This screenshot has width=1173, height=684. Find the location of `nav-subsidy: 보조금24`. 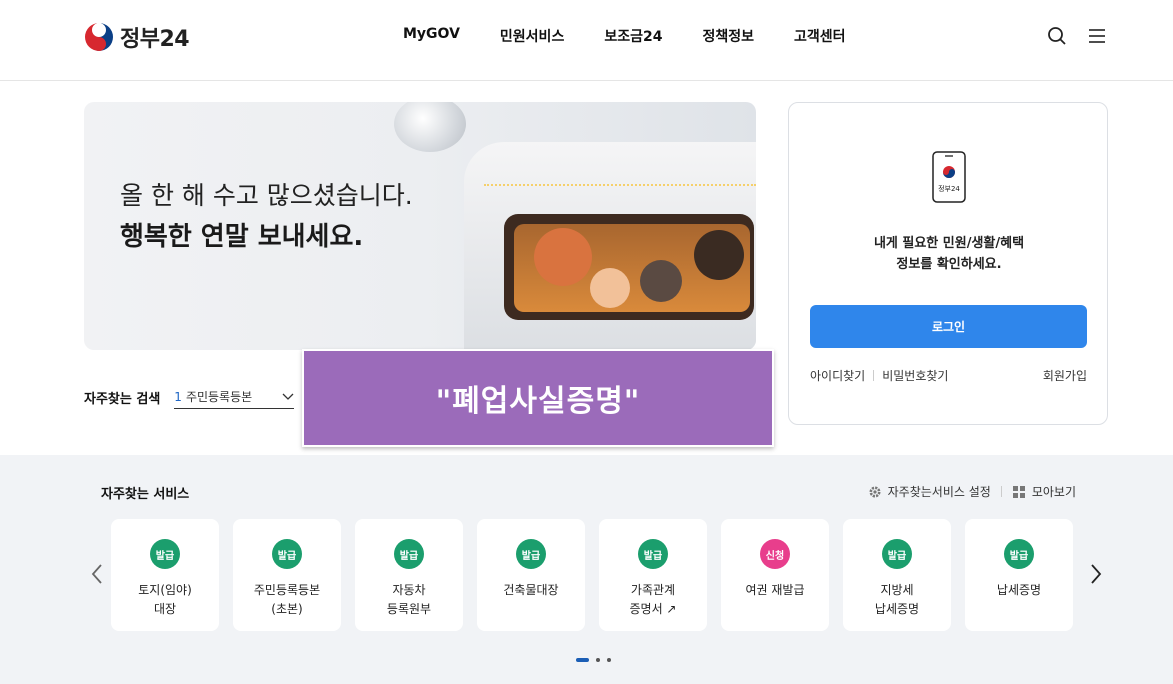

nav-subsidy: 보조금24 is located at coordinates (633, 36).